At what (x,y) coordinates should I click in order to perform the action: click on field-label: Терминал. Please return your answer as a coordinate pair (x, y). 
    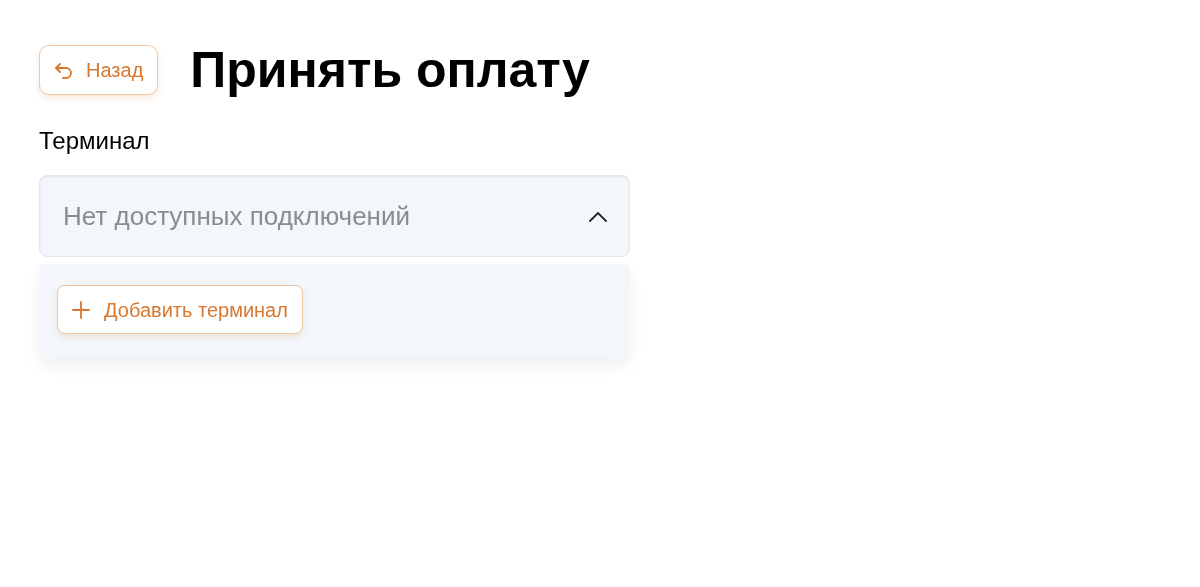
    Looking at the image, I should click on (95, 141).